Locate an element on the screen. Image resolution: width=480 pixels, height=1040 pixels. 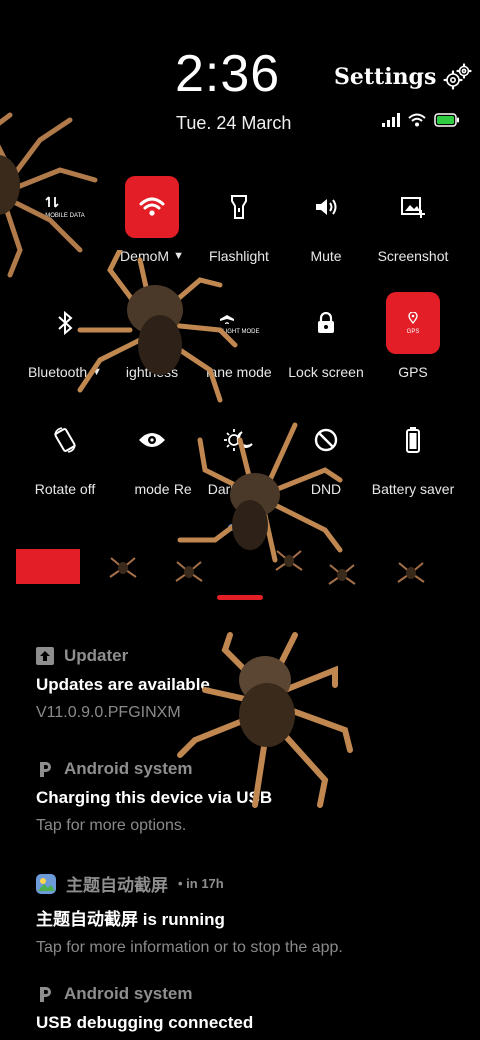
tile-lock-screen-label: Lock screen is located at coordinates (326, 372).